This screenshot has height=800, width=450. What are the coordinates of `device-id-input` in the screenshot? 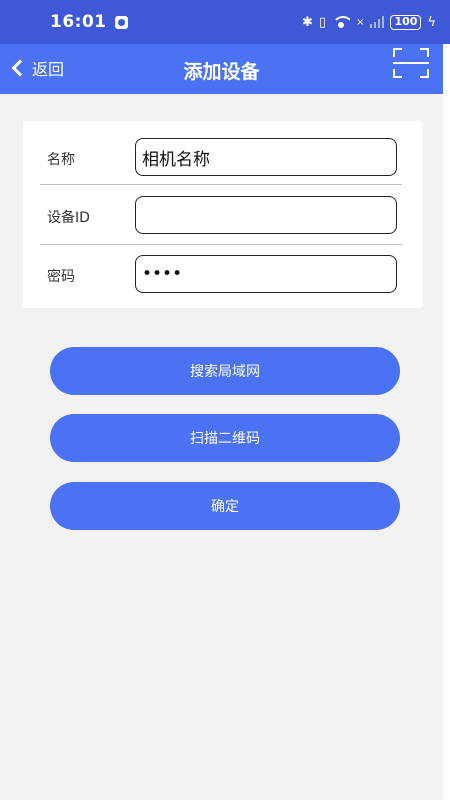 It's located at (266, 215).